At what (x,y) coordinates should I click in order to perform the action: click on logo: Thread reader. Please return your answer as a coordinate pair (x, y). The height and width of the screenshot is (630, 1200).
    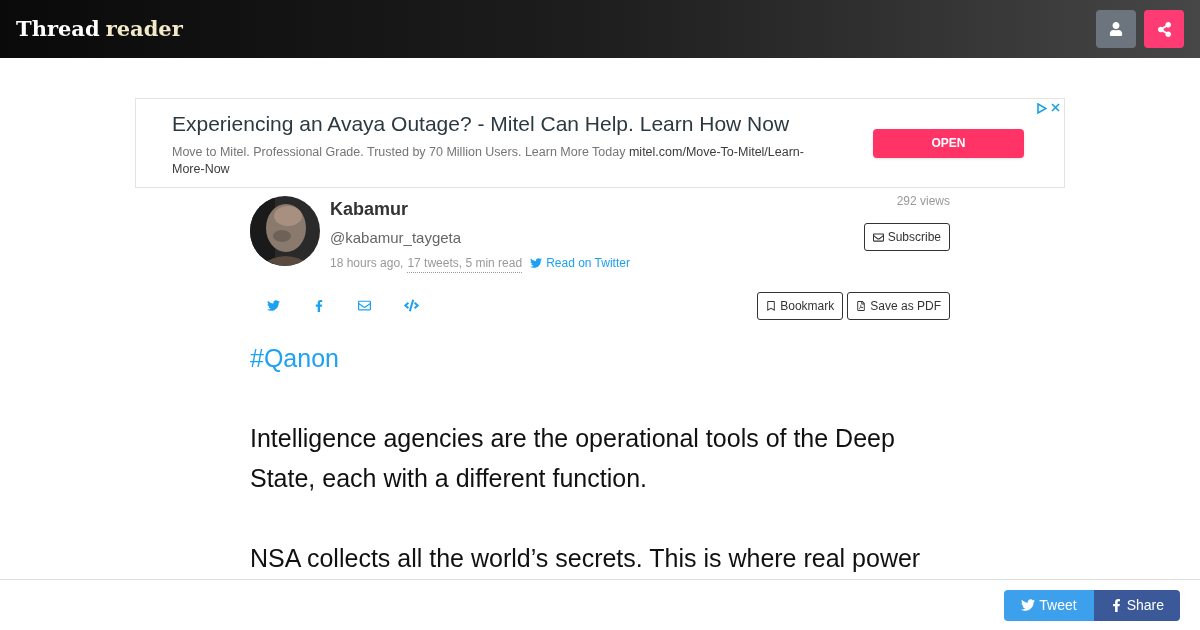
    Looking at the image, I should click on (99, 29).